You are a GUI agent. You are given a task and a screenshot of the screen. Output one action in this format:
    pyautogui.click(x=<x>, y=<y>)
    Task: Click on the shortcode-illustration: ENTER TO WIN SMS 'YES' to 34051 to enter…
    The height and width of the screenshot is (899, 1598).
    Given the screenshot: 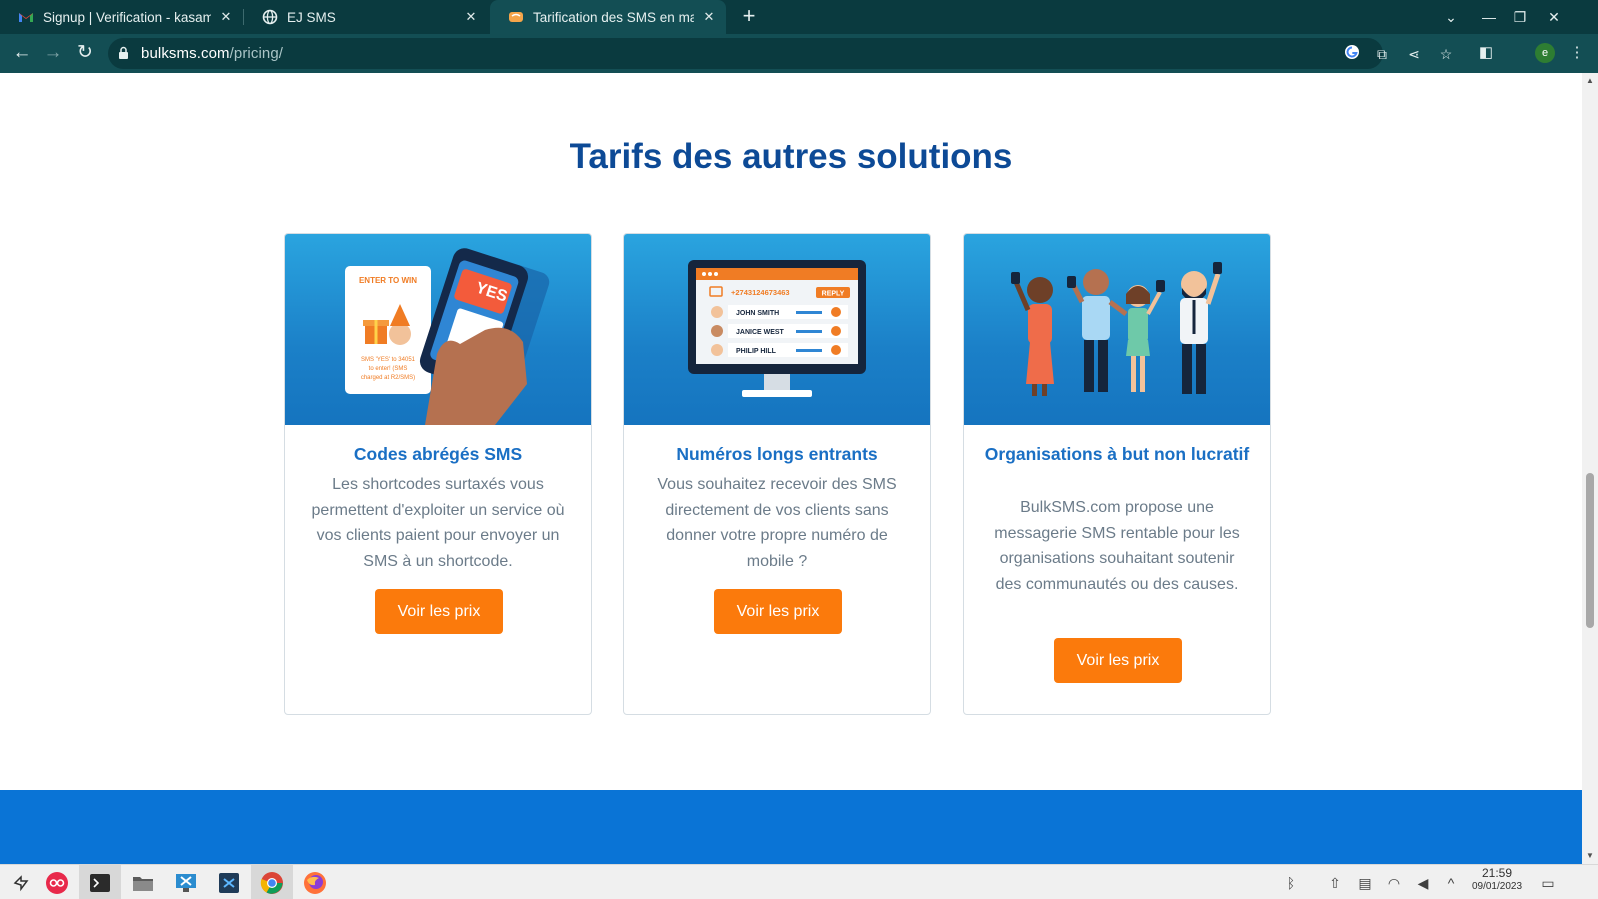 What is the action you would take?
    pyautogui.click(x=438, y=329)
    